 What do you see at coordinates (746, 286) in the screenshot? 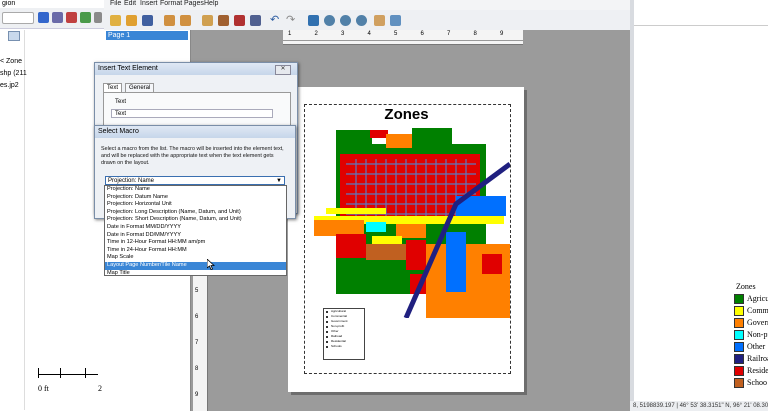
I see `right-legend-title: Zones` at bounding box center [746, 286].